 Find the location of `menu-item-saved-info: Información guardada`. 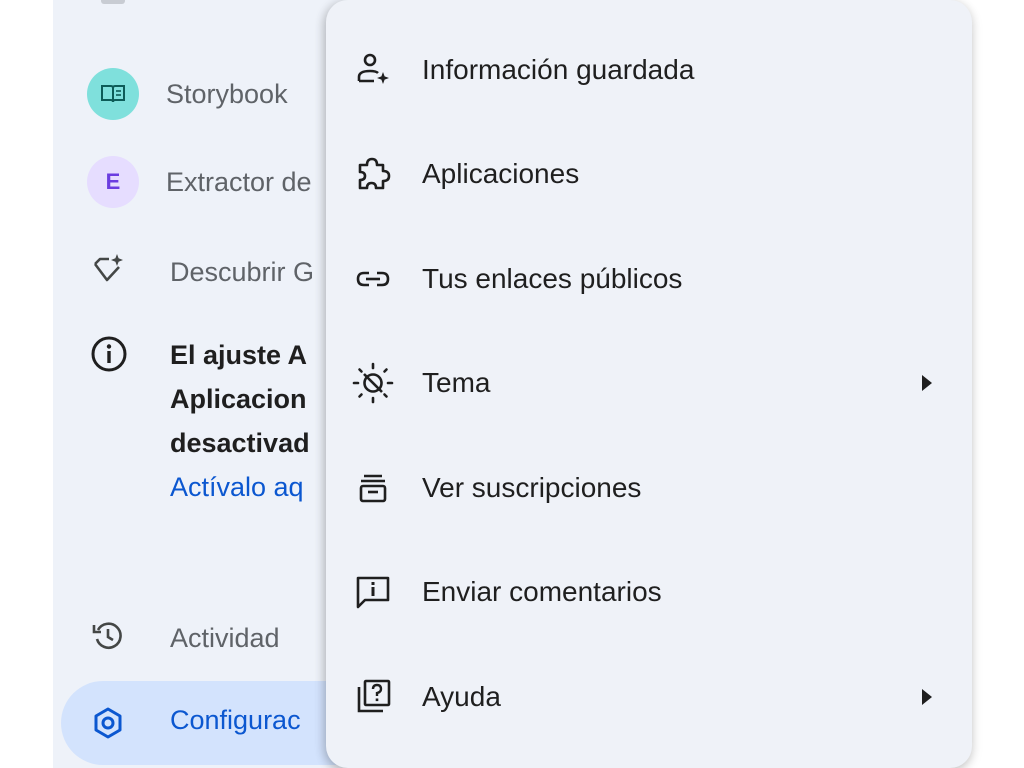

menu-item-saved-info: Información guardada is located at coordinates (649, 70).